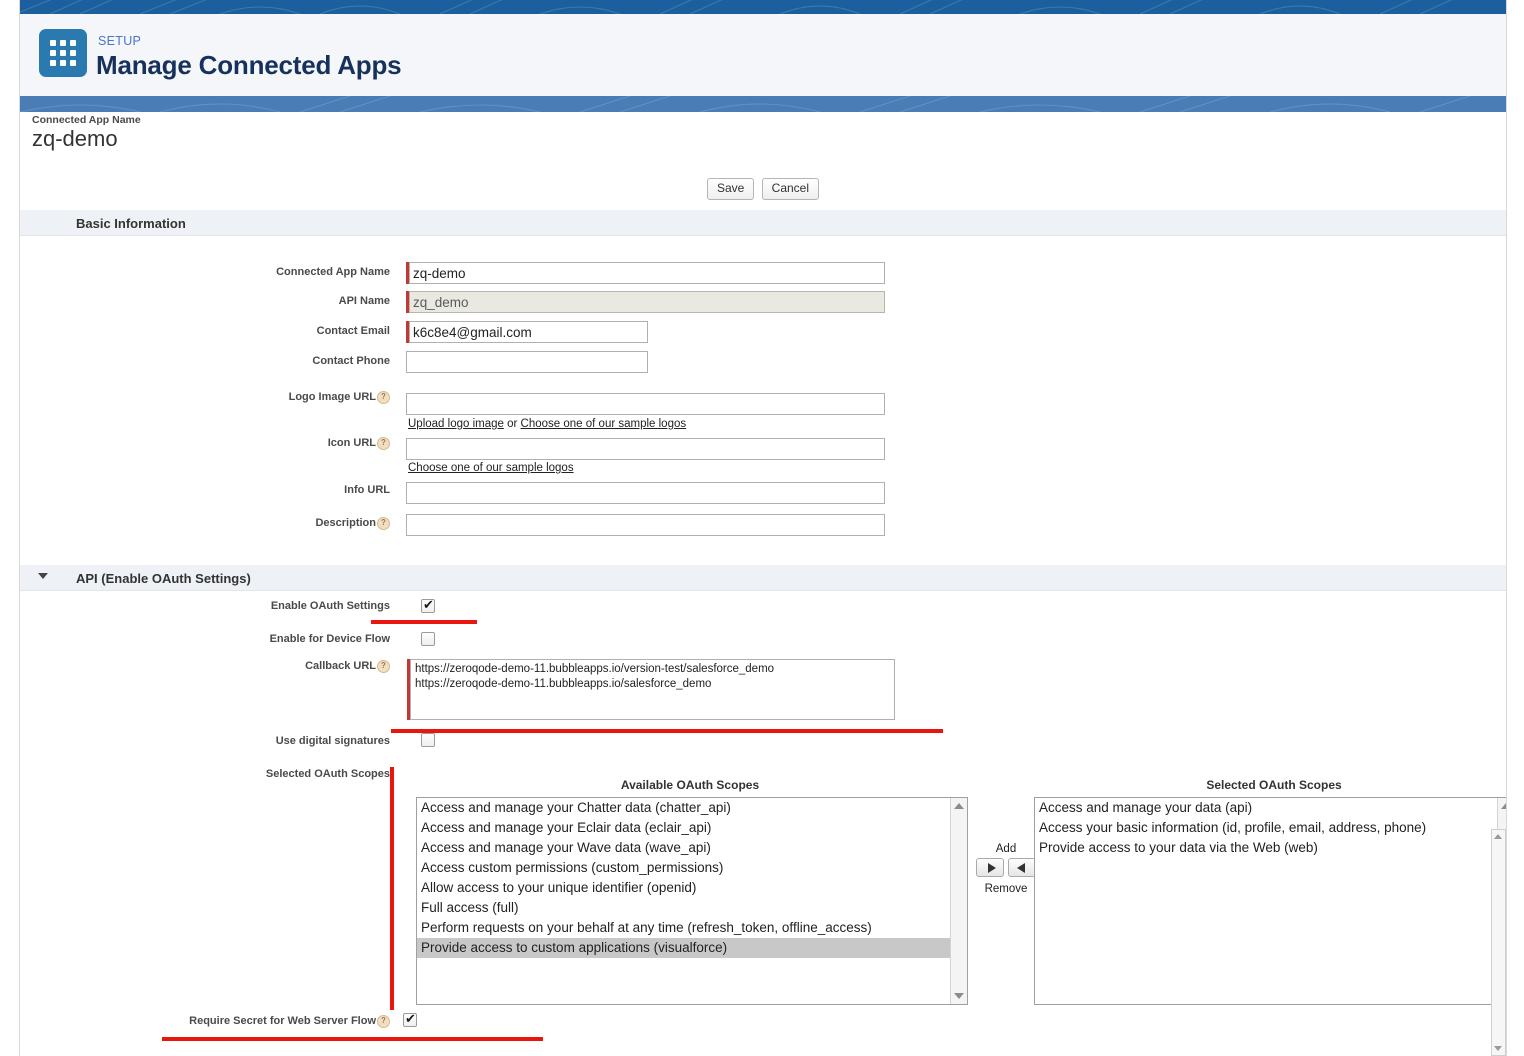  I want to click on help-icon-description: ?, so click(383, 523).